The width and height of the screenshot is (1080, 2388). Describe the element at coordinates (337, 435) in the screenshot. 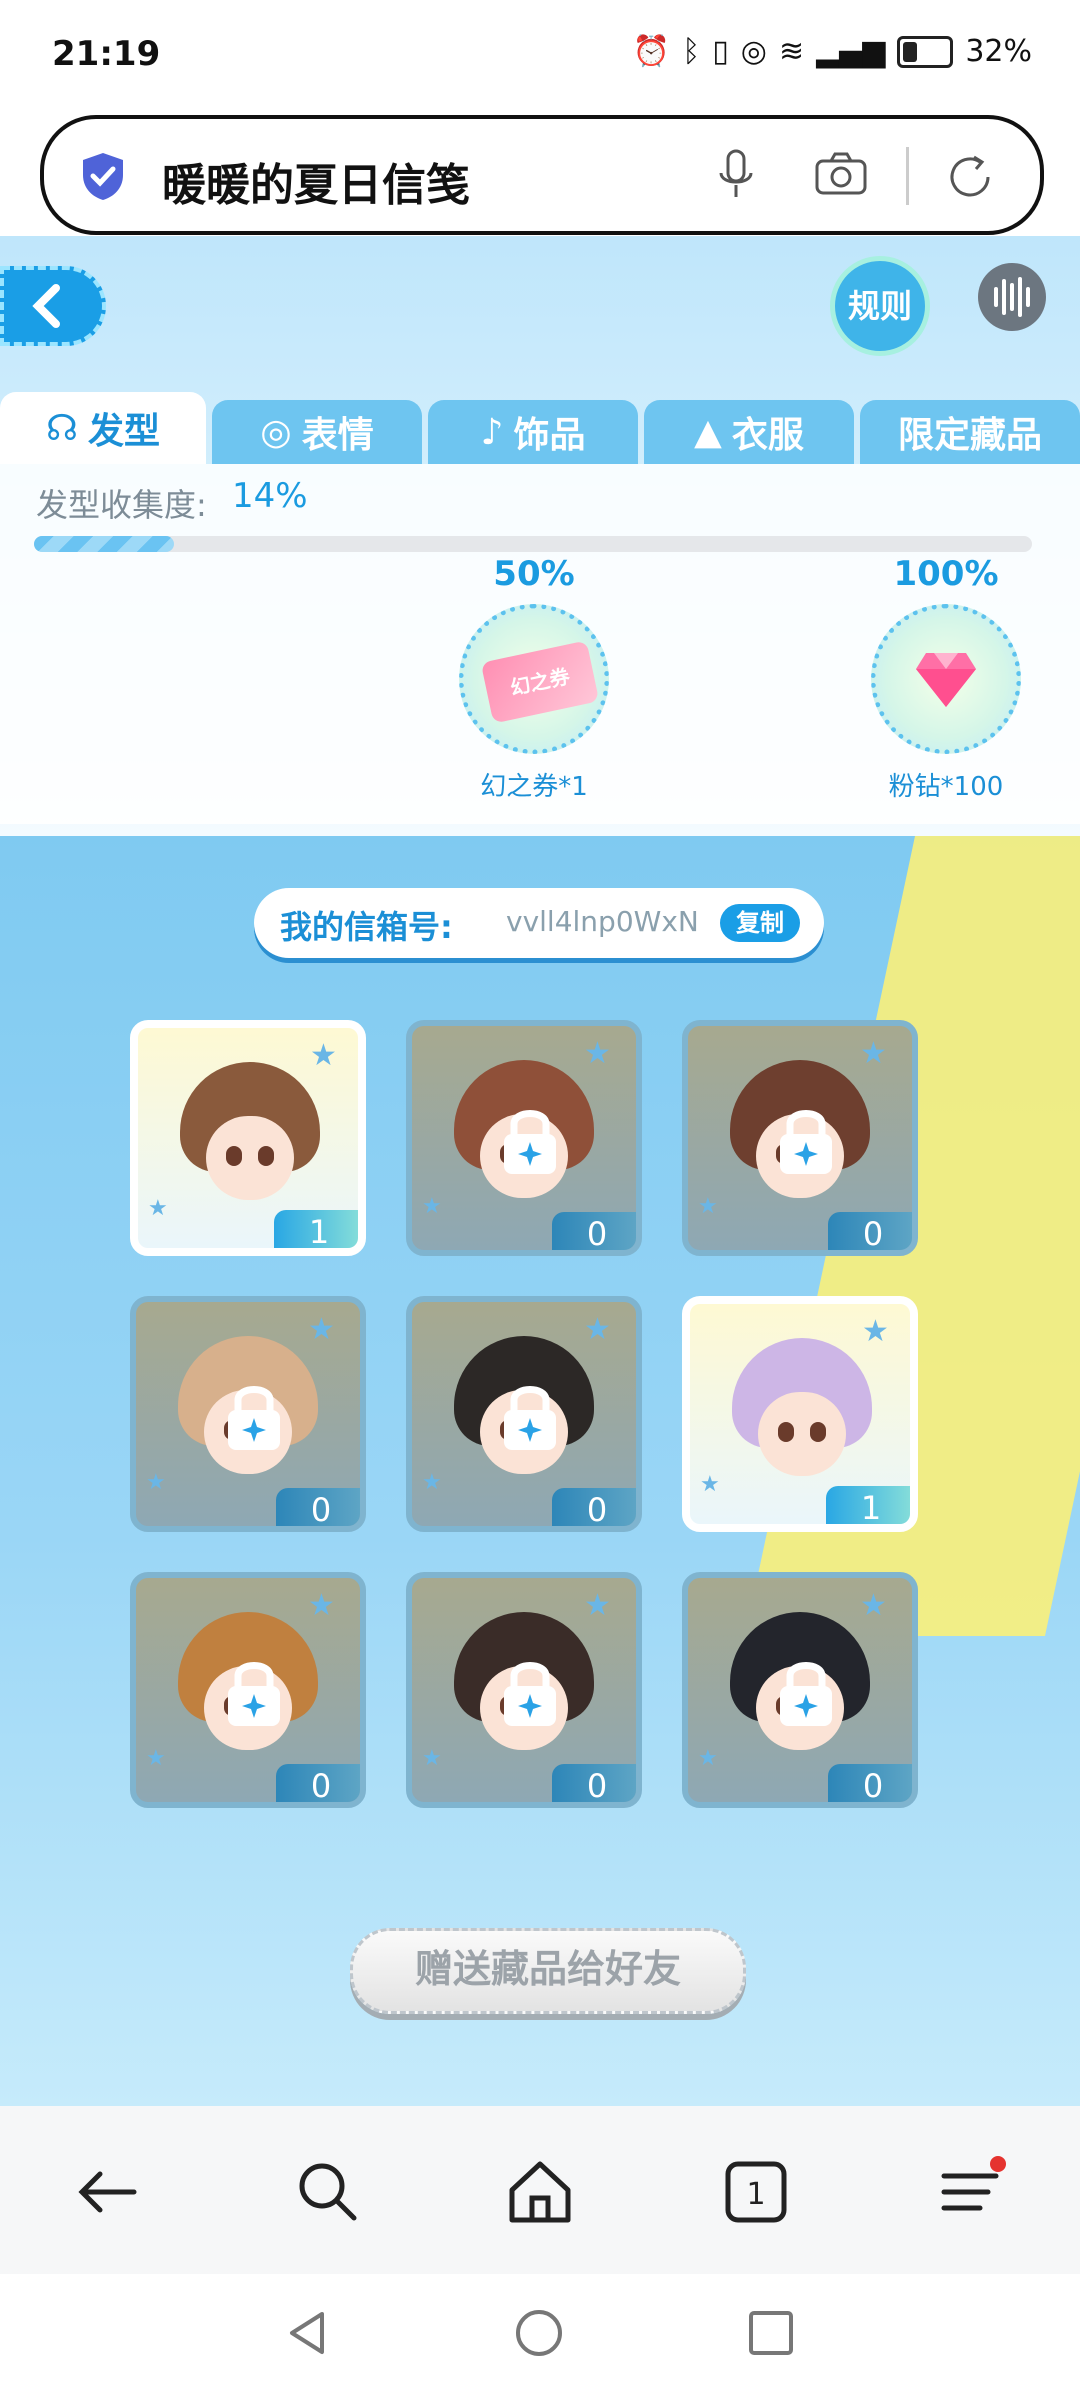

I see `tab-label: 表情` at that location.